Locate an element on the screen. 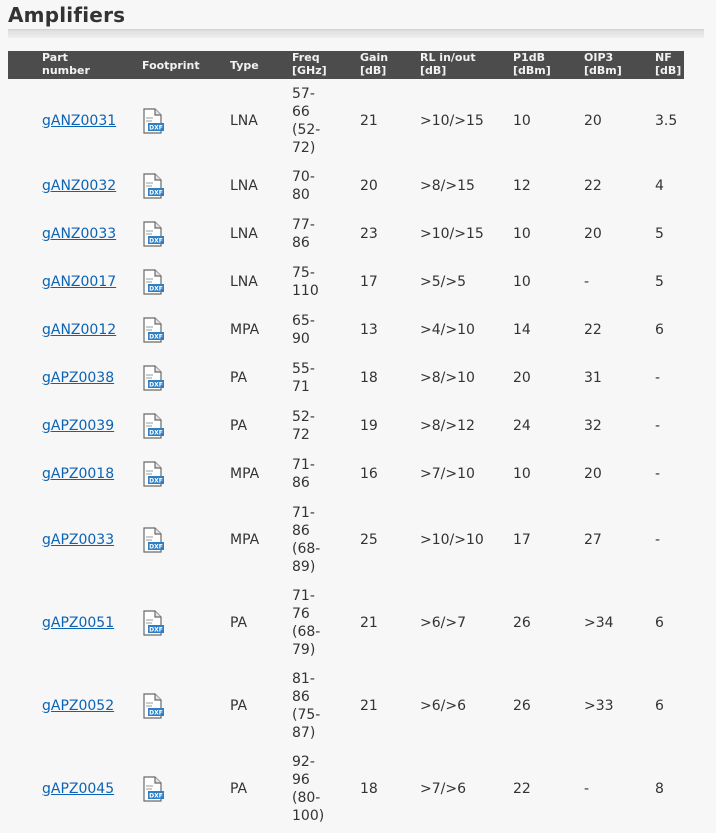 The image size is (716, 833). freq-line: 96 is located at coordinates (301, 779).